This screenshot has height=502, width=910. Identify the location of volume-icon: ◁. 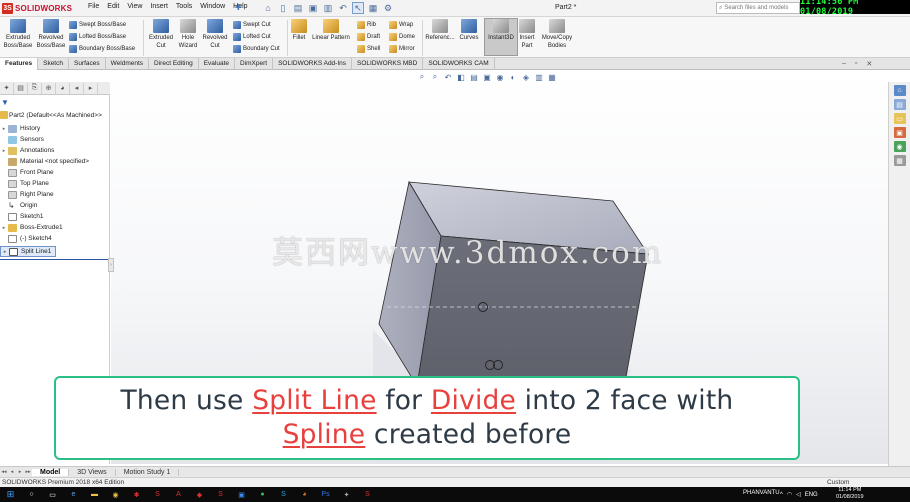
(798, 494).